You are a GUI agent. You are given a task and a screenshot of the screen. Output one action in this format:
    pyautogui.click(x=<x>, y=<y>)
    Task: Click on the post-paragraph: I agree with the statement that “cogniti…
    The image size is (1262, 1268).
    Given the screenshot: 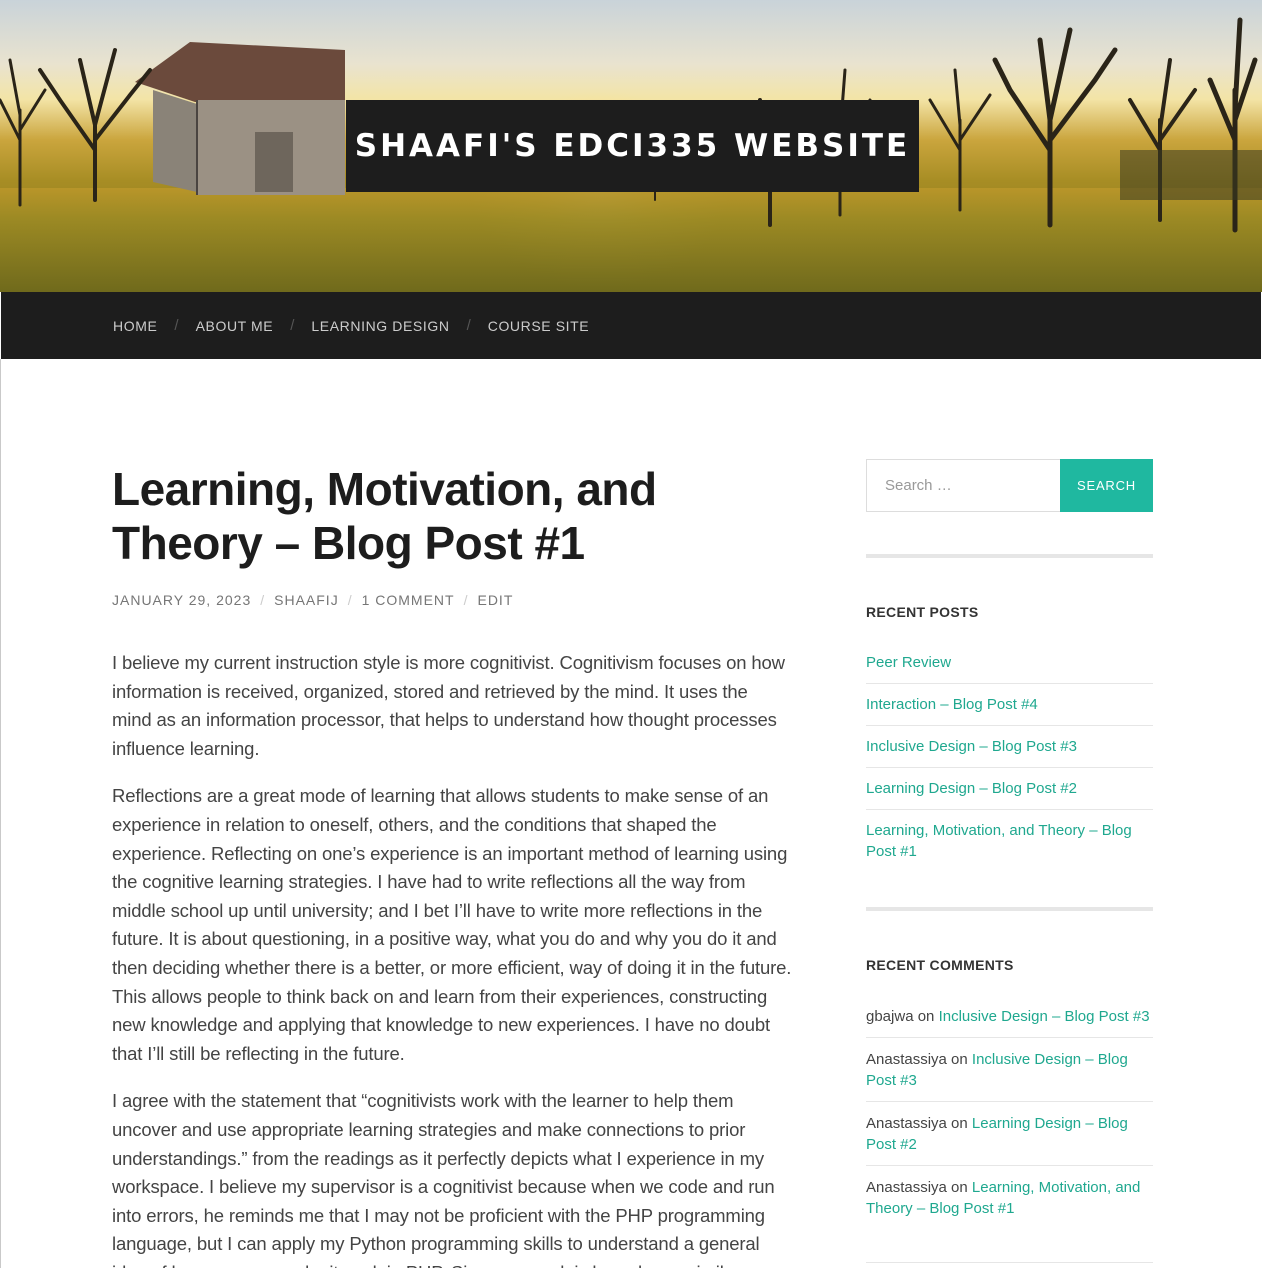 What is the action you would take?
    pyautogui.click(x=443, y=1179)
    